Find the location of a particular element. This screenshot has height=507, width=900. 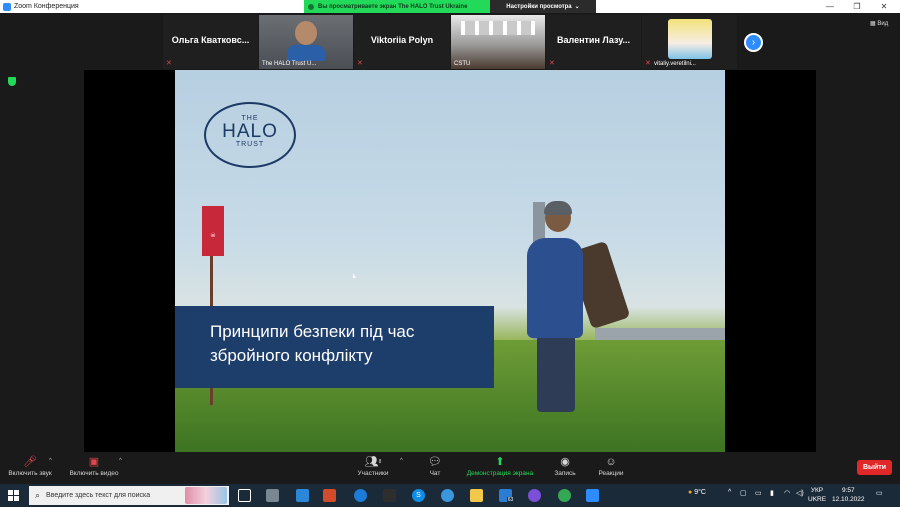

app-icon-browser is located at coordinates (447, 495).